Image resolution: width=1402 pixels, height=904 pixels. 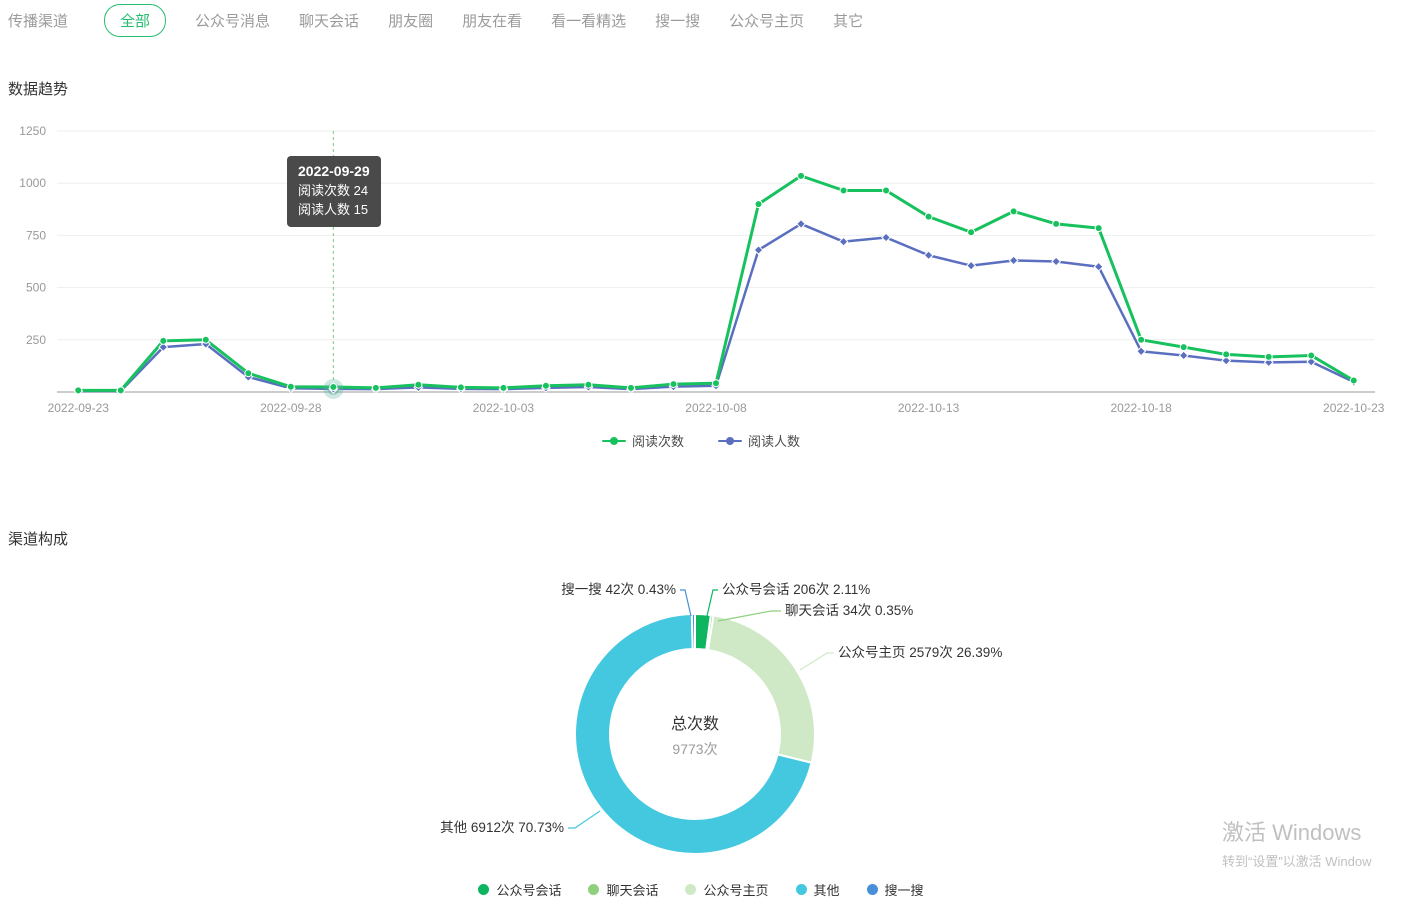 I want to click on x-tick-label: 2022-10-03, so click(x=504, y=408).